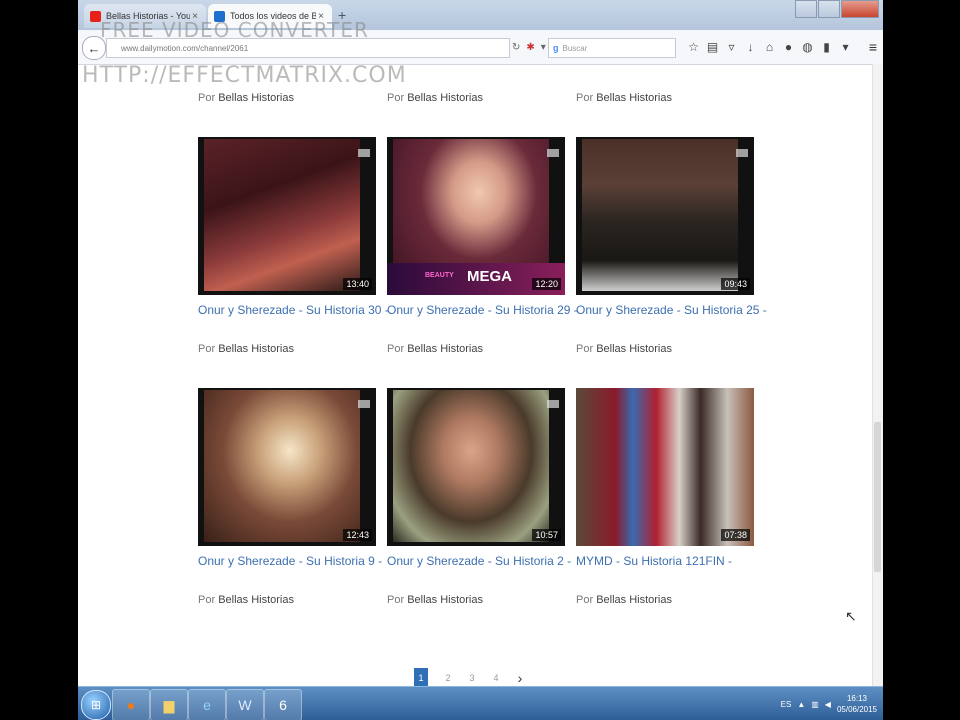  I want to click on folder-icon: ▆, so click(169, 704).